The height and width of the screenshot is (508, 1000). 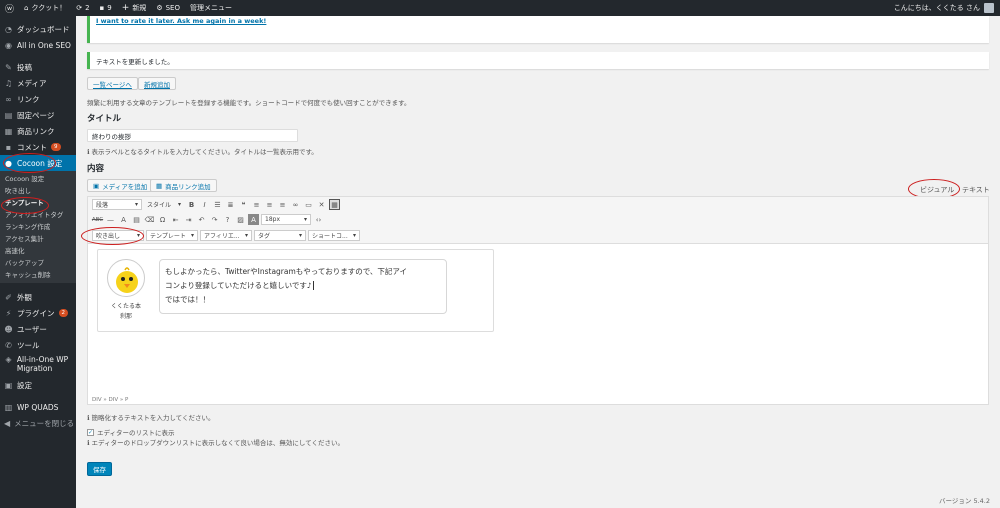 I want to click on wp-logo: ⓦ, so click(x=9, y=8).